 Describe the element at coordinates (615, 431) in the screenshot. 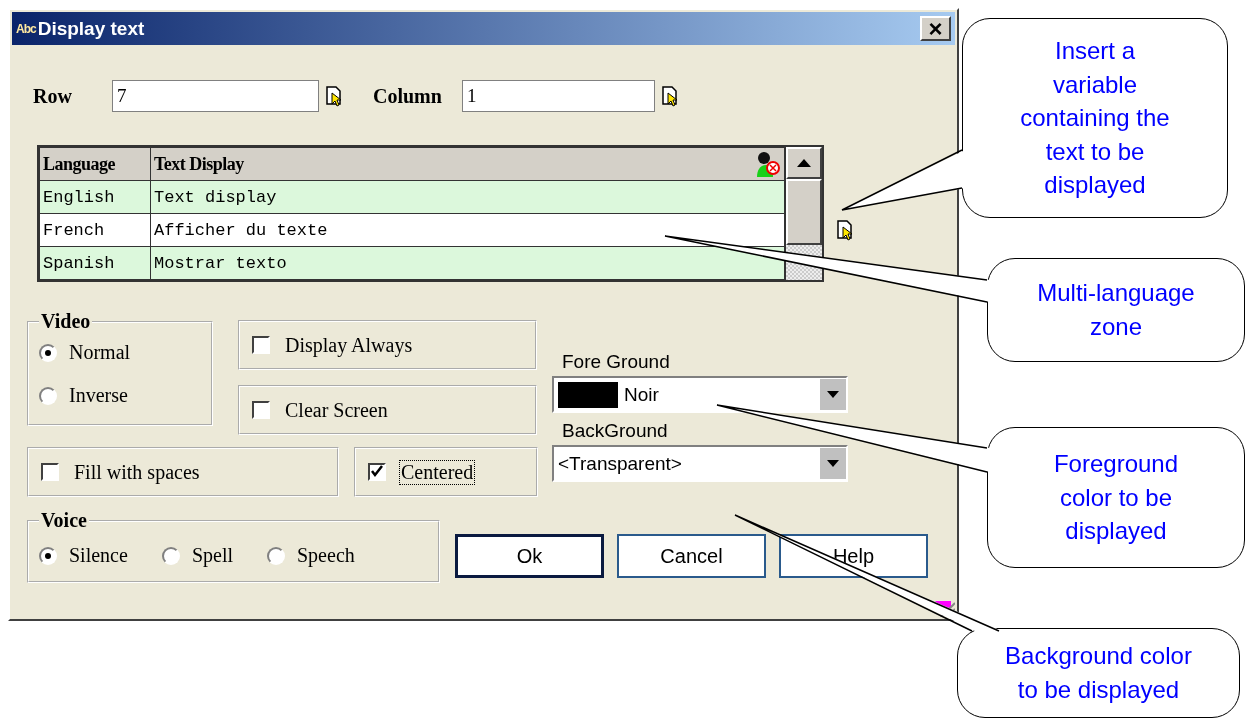

I see `field-label: BackGround` at that location.